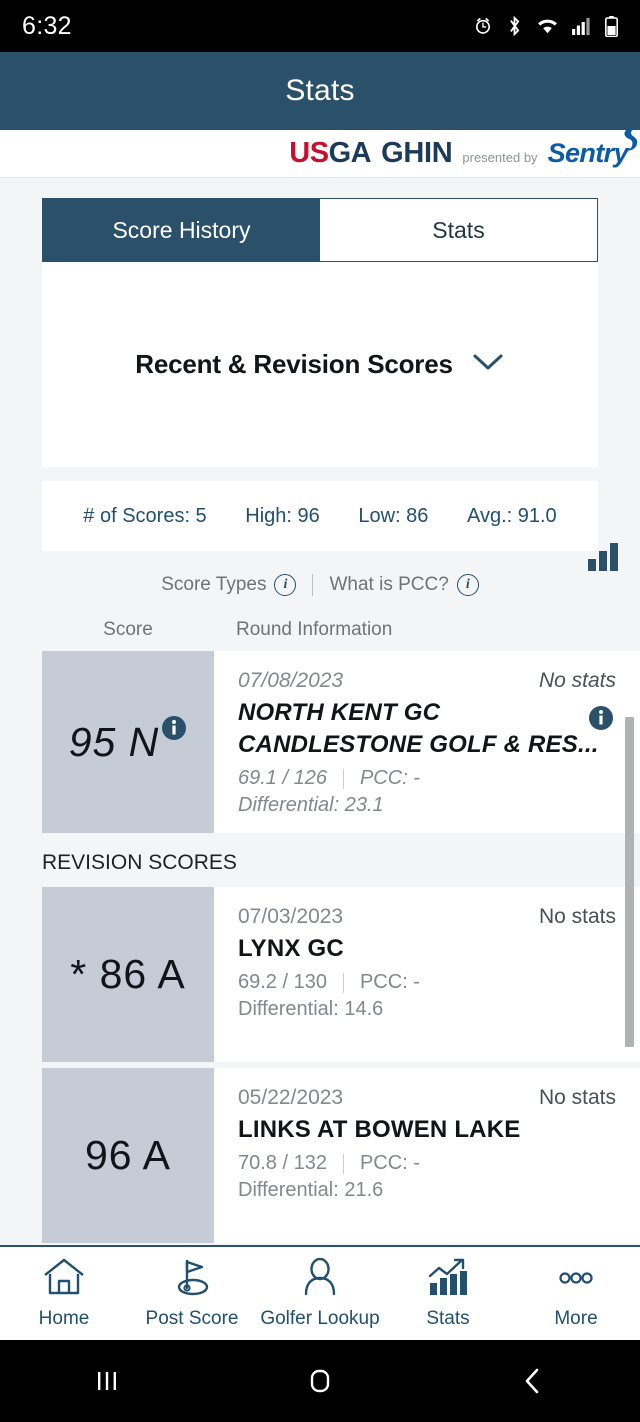 The height and width of the screenshot is (1422, 640). What do you see at coordinates (181, 230) in the screenshot?
I see `tab-score-history: Score History` at bounding box center [181, 230].